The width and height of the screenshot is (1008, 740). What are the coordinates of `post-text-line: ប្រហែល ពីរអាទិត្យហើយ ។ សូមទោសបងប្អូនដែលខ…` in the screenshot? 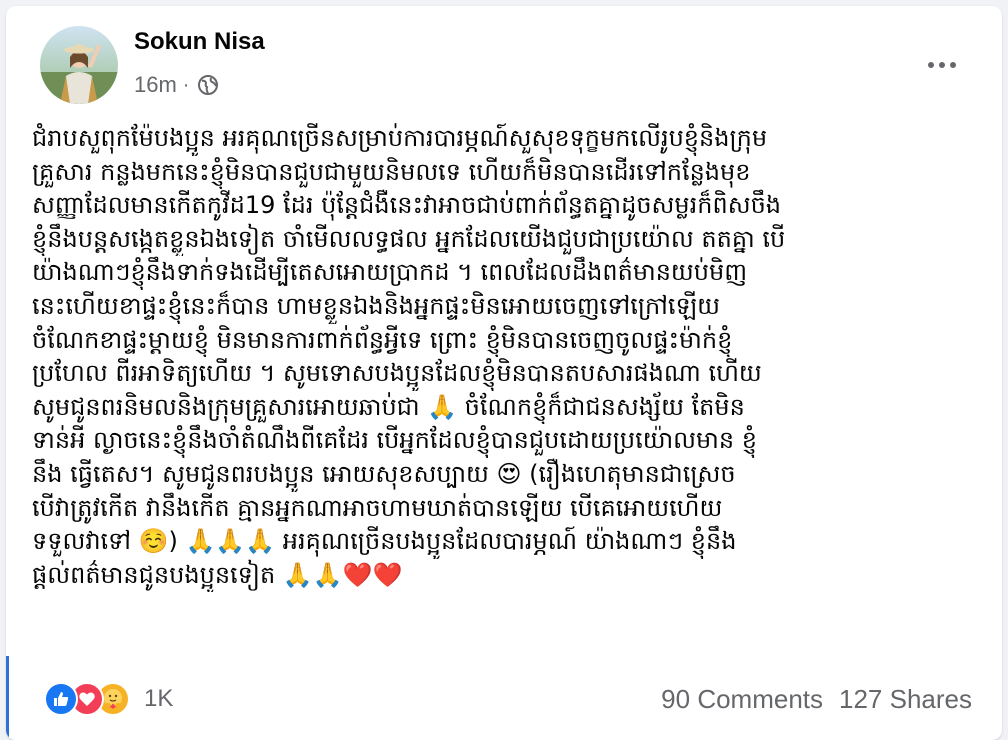 It's located at (397, 373).